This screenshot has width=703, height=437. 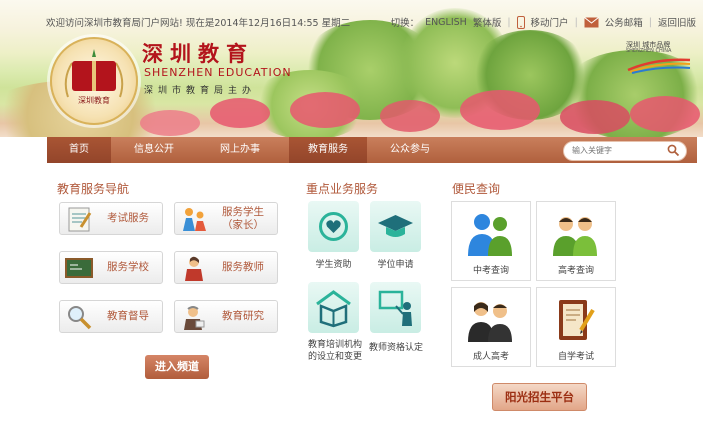 What do you see at coordinates (128, 267) in the screenshot?
I see `button-label: 服务学校` at bounding box center [128, 267].